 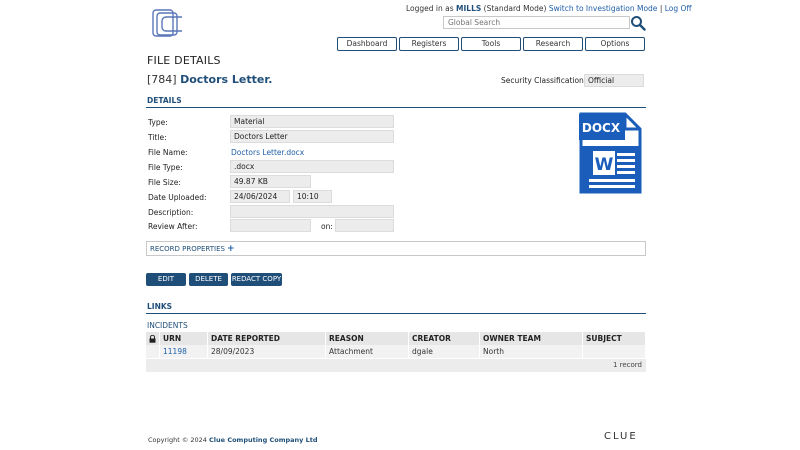 I want to click on row-urn: 11198, so click(x=183, y=351).